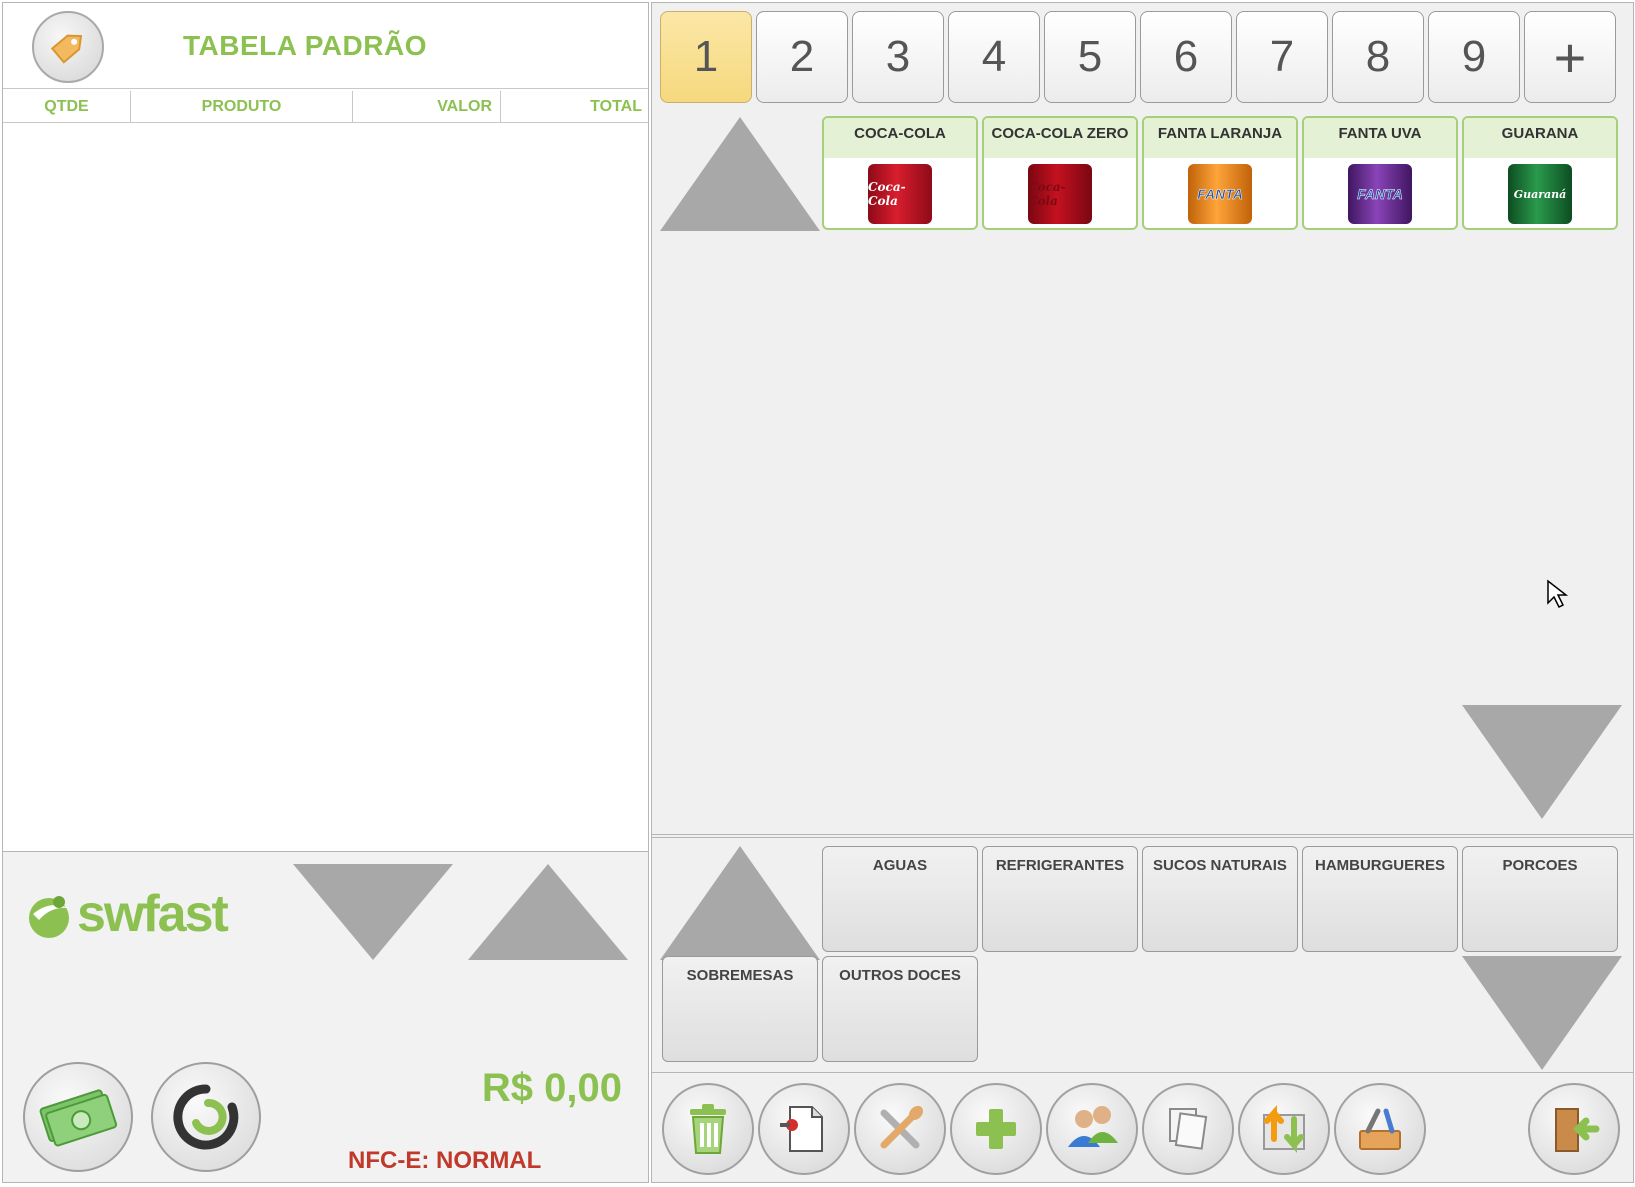 The width and height of the screenshot is (1635, 1187). I want to click on column-product: PRODUTO, so click(242, 107).